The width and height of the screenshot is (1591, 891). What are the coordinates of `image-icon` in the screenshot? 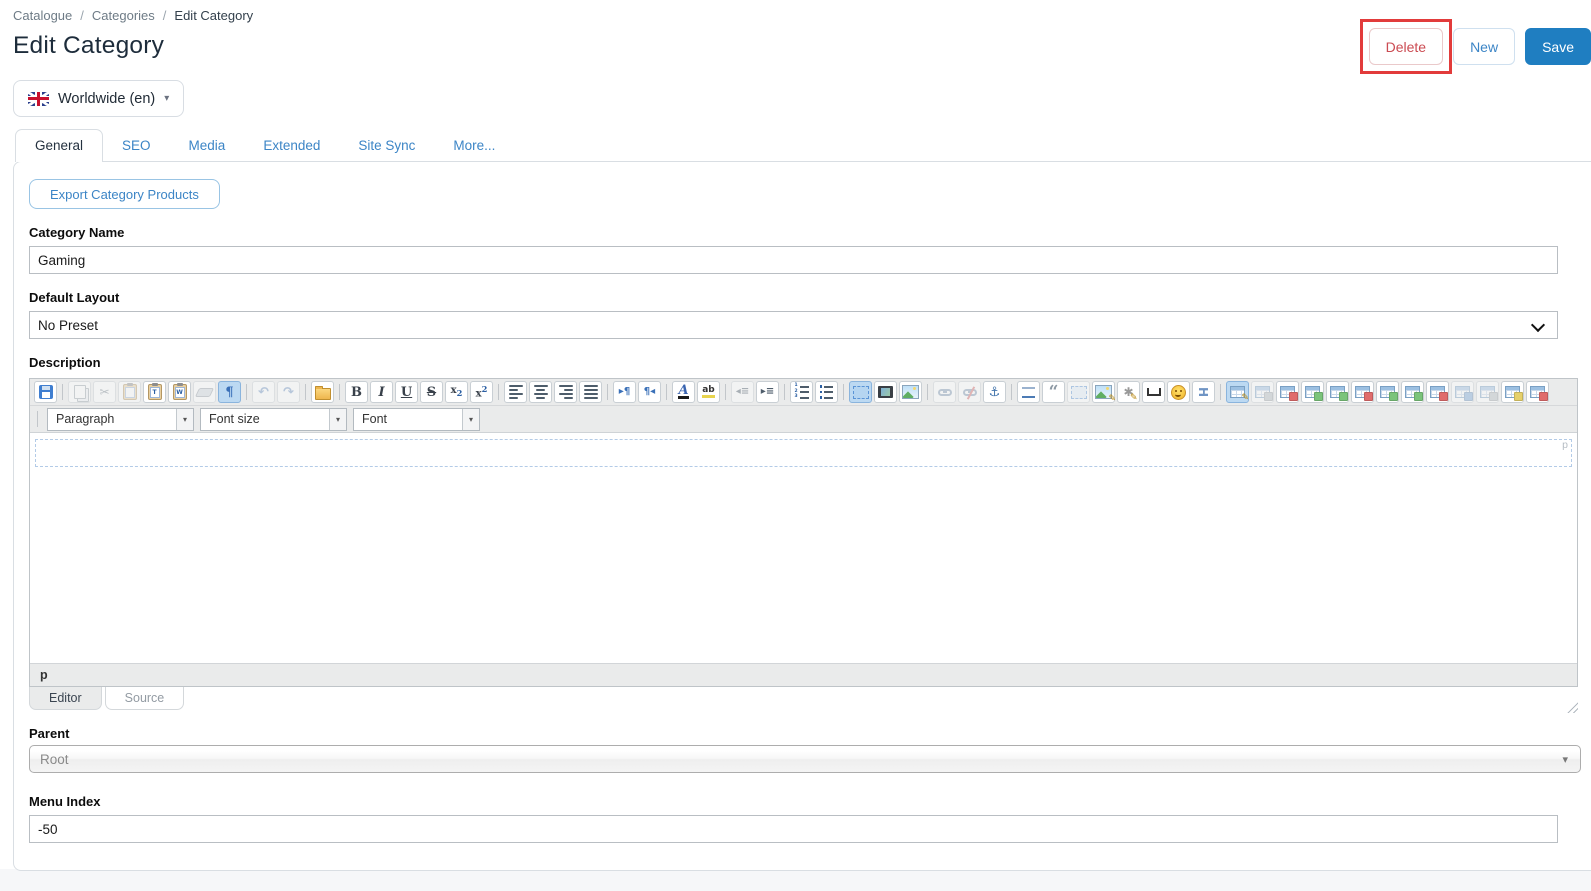 It's located at (910, 392).